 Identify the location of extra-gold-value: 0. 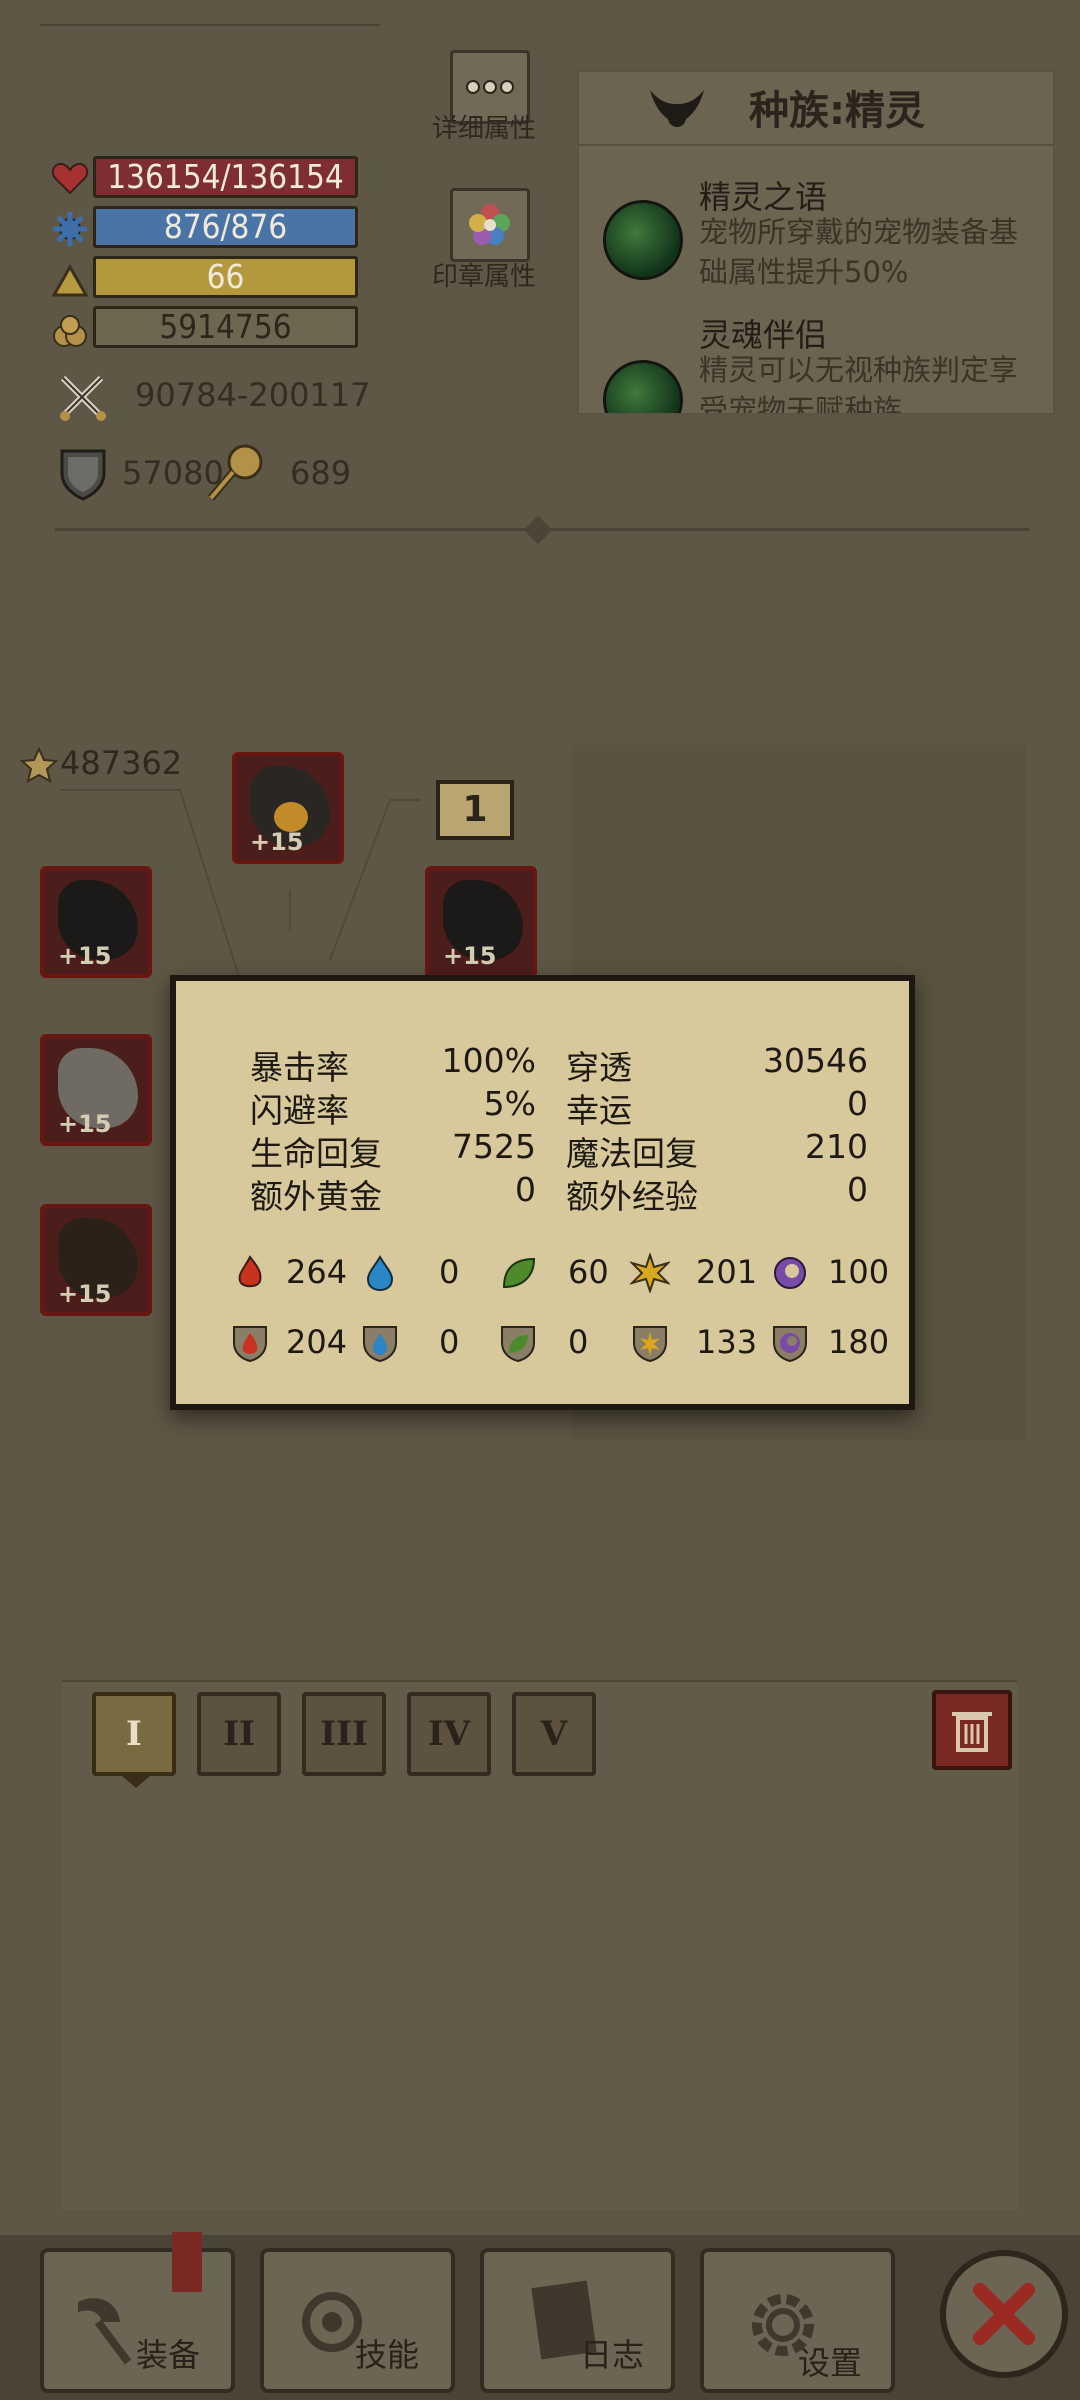
(525, 1189).